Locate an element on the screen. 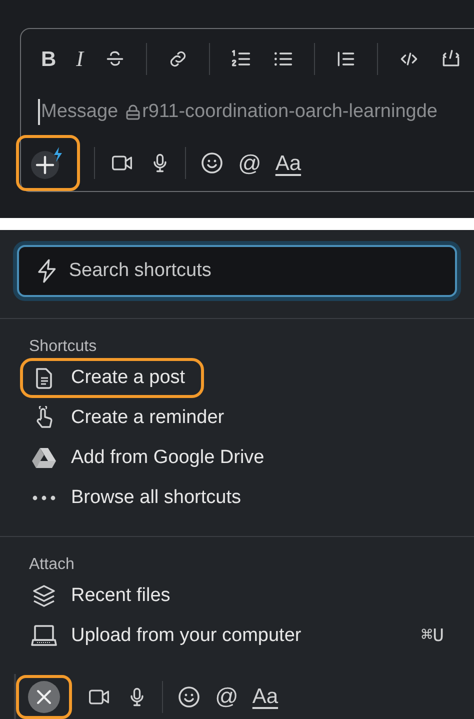 The width and height of the screenshot is (474, 719). layers-icon is located at coordinates (44, 596).